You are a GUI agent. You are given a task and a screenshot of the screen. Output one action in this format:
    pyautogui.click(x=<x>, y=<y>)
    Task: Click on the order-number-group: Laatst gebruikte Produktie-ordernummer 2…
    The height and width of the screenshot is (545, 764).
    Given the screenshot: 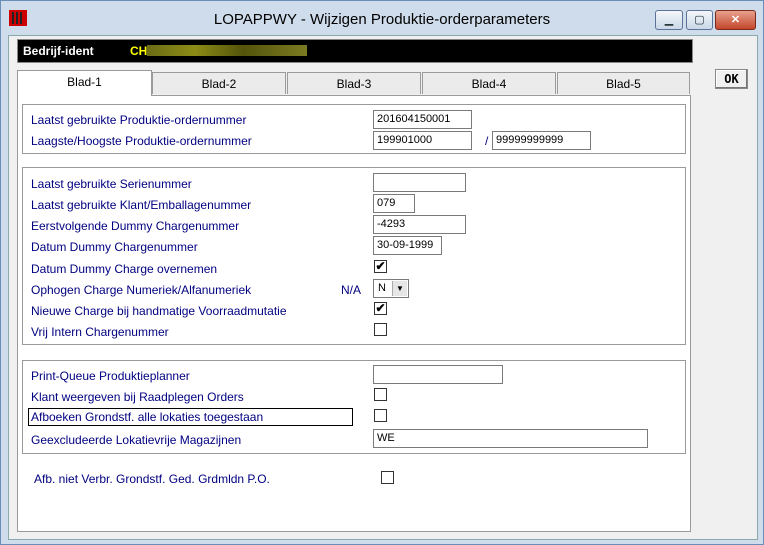 What is the action you would take?
    pyautogui.click(x=354, y=129)
    